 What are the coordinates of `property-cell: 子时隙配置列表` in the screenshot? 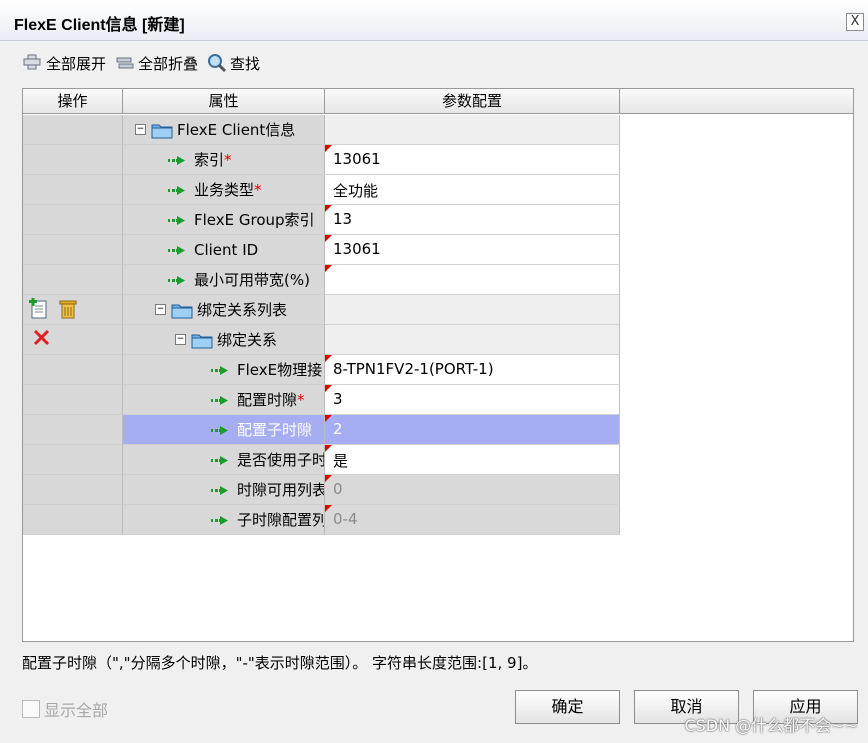 It's located at (224, 520).